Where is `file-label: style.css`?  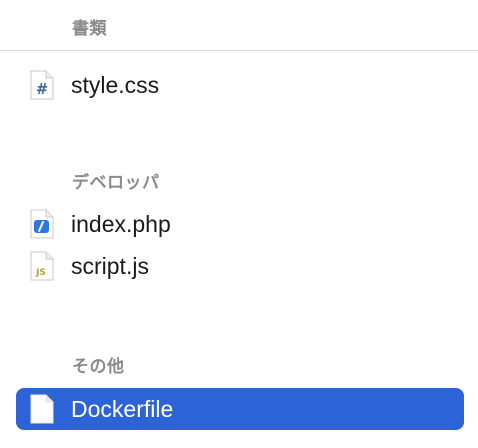 file-label: style.css is located at coordinates (115, 84).